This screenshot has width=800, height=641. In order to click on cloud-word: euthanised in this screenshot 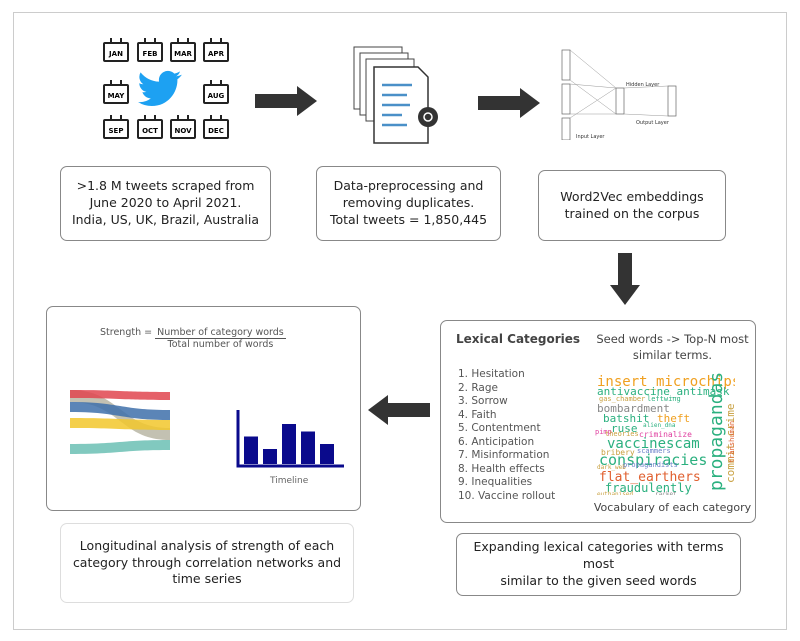, I will do `click(615, 492)`.